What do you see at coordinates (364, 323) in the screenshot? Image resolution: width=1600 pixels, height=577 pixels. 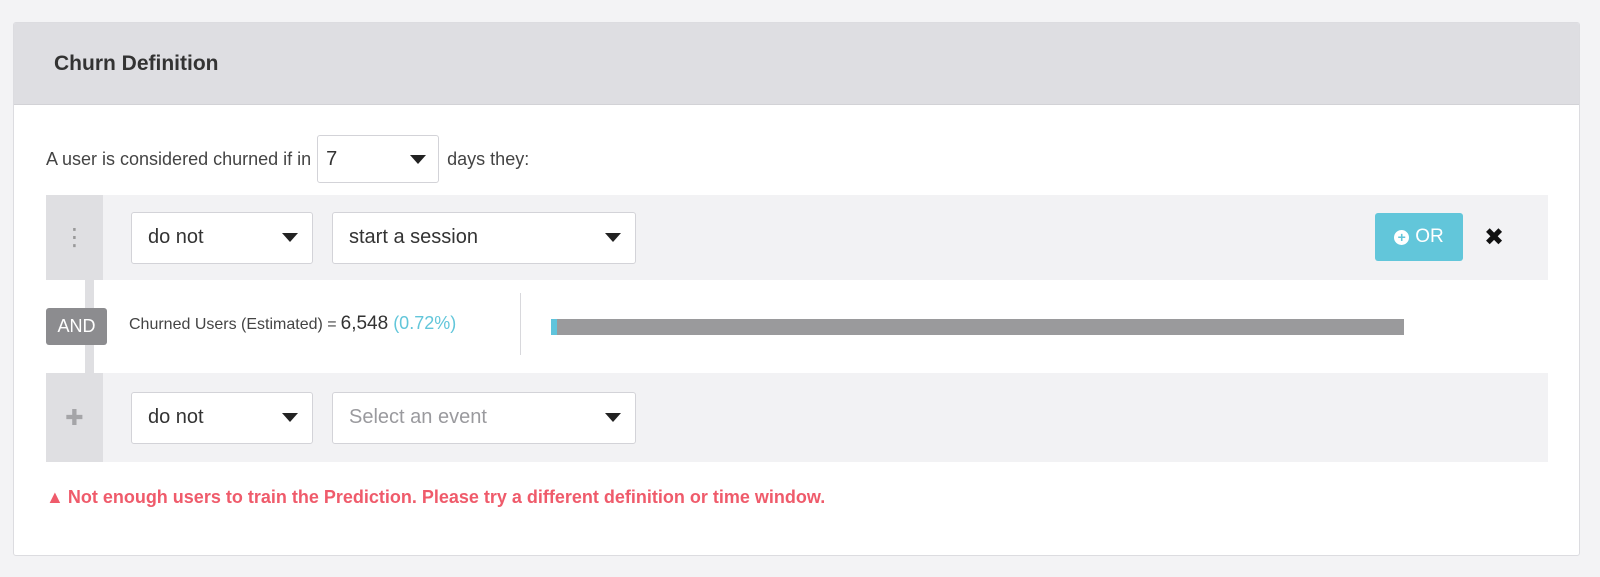 I see `estimate-count: 6,548` at bounding box center [364, 323].